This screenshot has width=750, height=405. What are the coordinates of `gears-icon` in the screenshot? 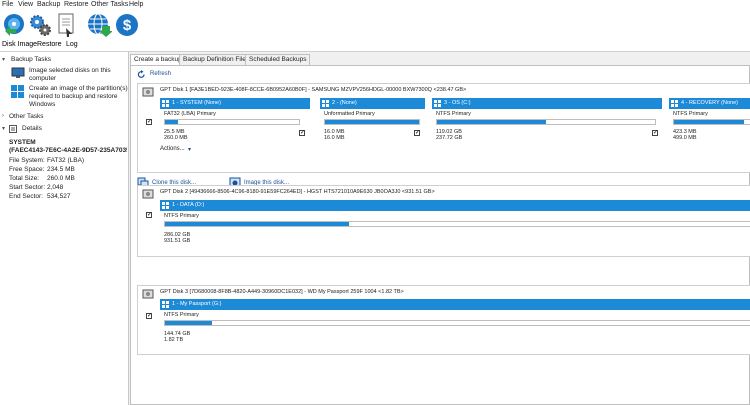 It's located at (40, 25).